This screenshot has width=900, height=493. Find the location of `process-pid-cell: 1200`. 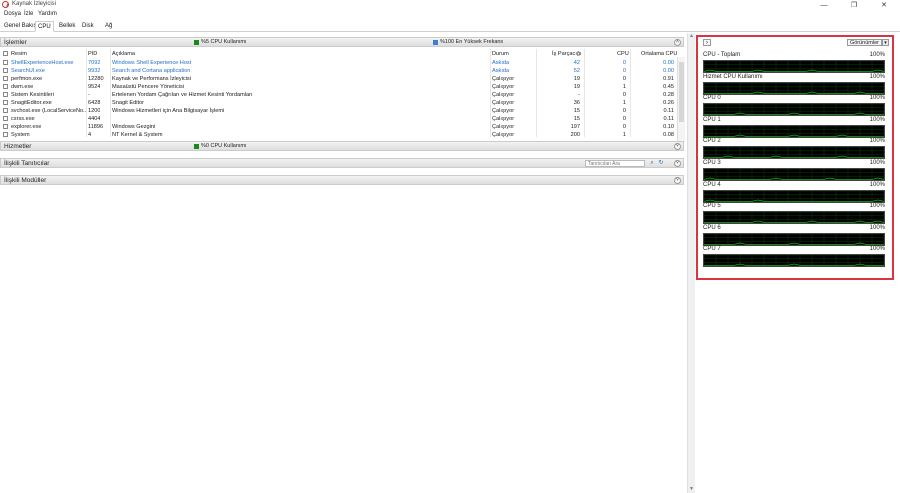

process-pid-cell: 1200 is located at coordinates (94, 111).